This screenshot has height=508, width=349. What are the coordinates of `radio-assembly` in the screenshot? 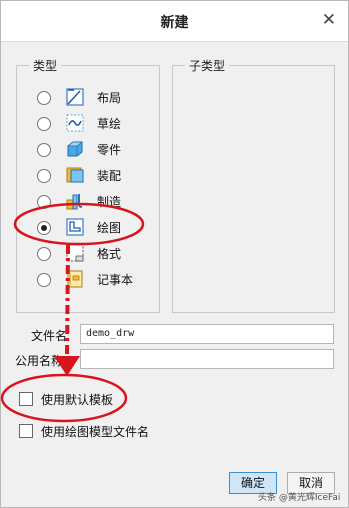 It's located at (44, 176).